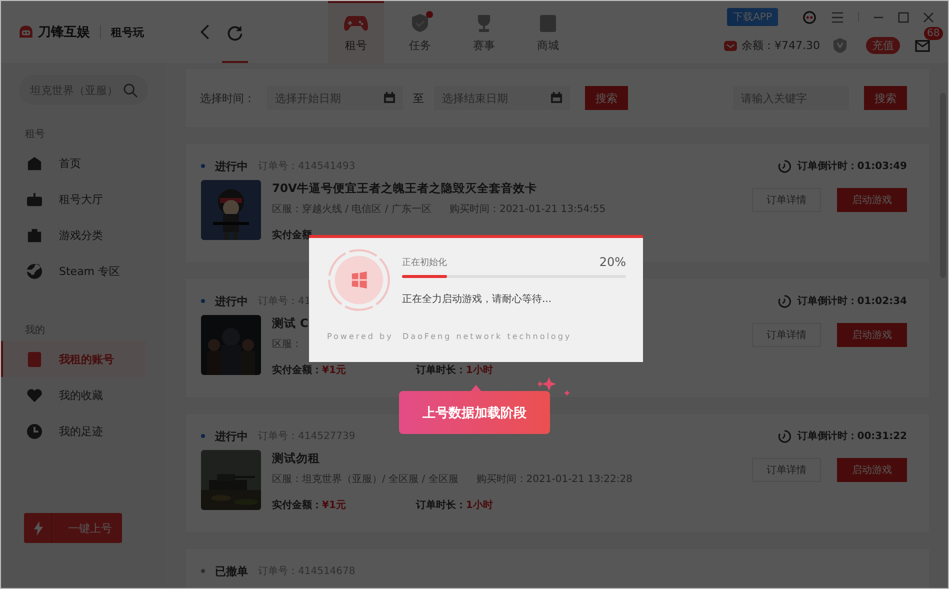 This screenshot has width=949, height=589. What do you see at coordinates (405, 188) in the screenshot?
I see `order-title: 70V牛逼号便宜王者之魄王者之隐毁灭全套音效卡` at bounding box center [405, 188].